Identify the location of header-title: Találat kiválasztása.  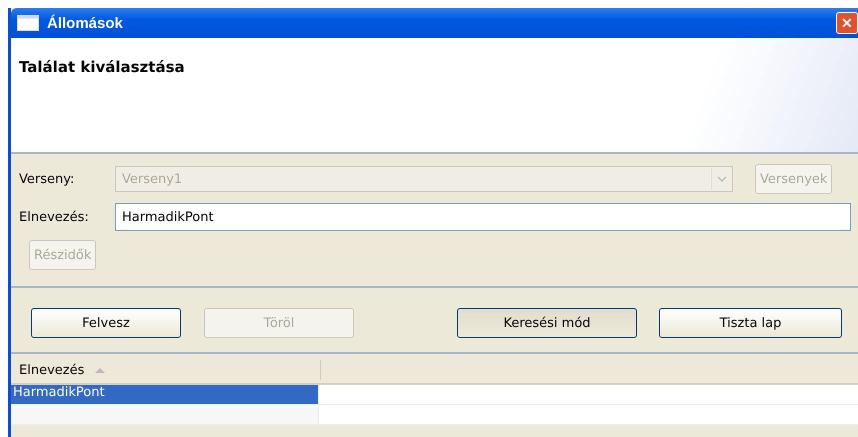
(102, 67).